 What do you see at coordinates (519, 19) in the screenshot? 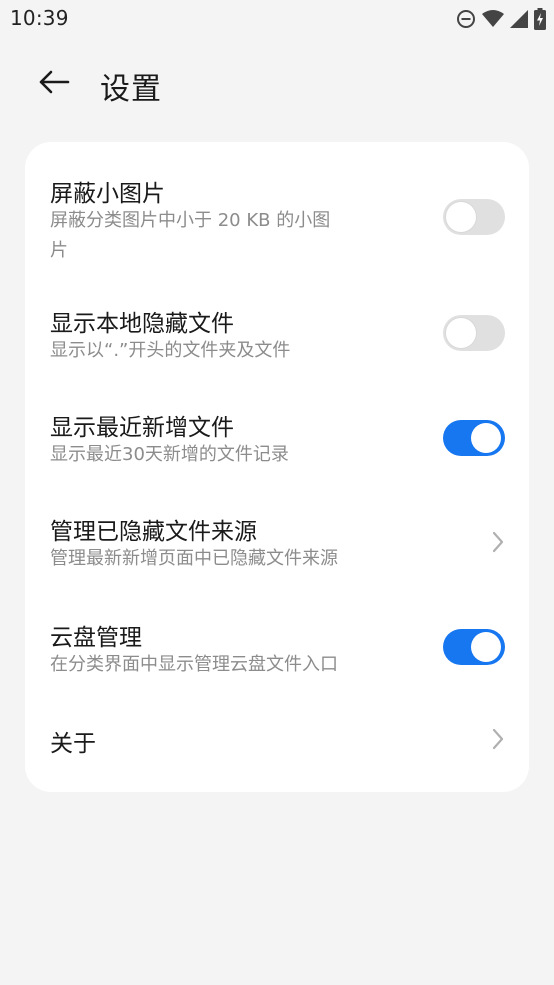
I see `signal-icon` at bounding box center [519, 19].